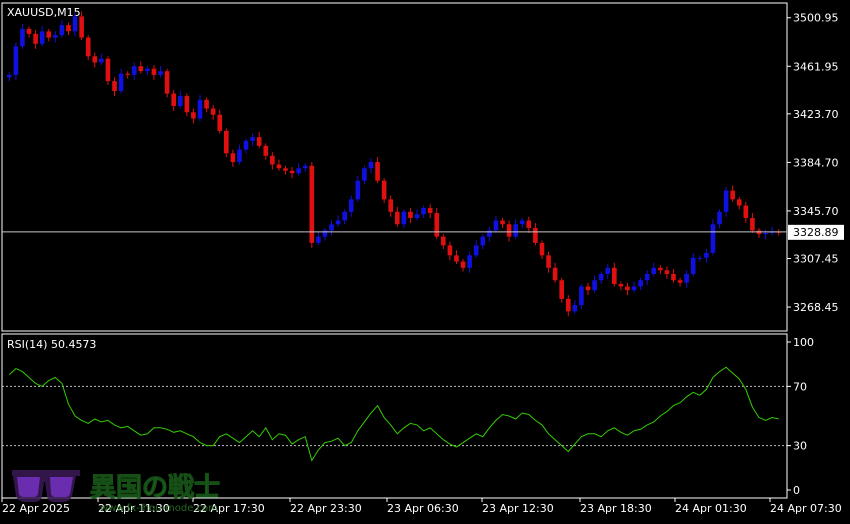 The width and height of the screenshot is (850, 524). What do you see at coordinates (806, 508) in the screenshot?
I see `time-tick-label: 24 Apr 07:30` at bounding box center [806, 508].